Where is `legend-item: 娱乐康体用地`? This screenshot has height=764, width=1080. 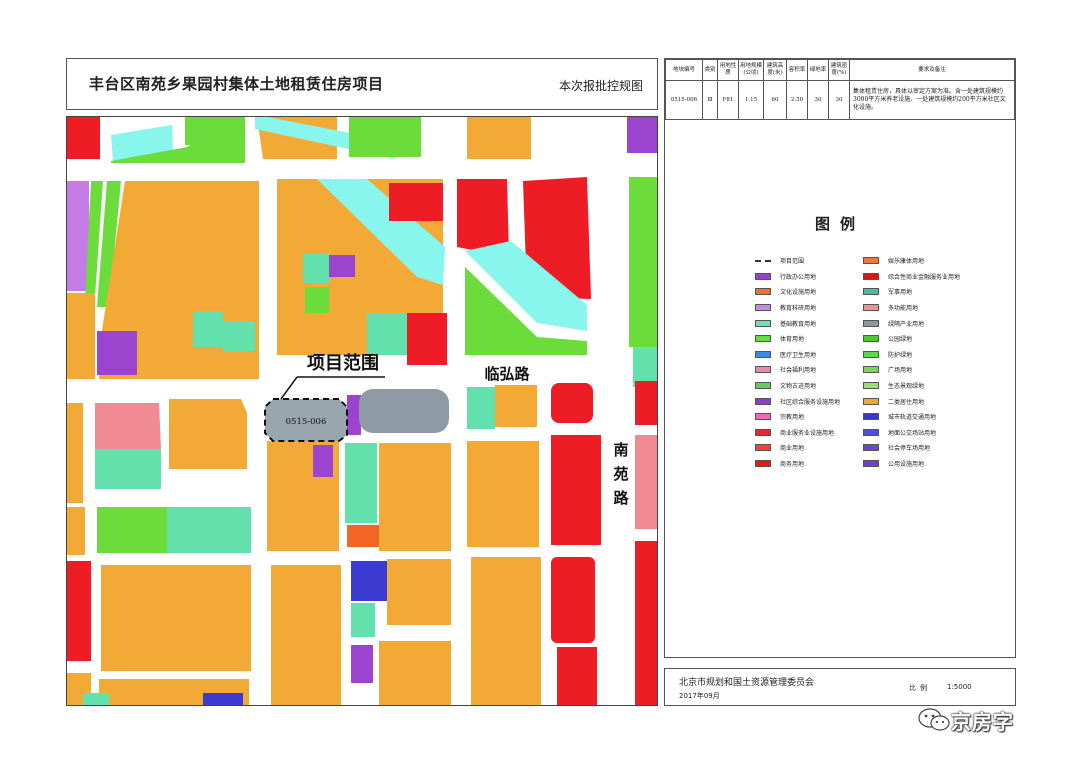
legend-item: 娱乐康体用地 is located at coordinates (938, 261).